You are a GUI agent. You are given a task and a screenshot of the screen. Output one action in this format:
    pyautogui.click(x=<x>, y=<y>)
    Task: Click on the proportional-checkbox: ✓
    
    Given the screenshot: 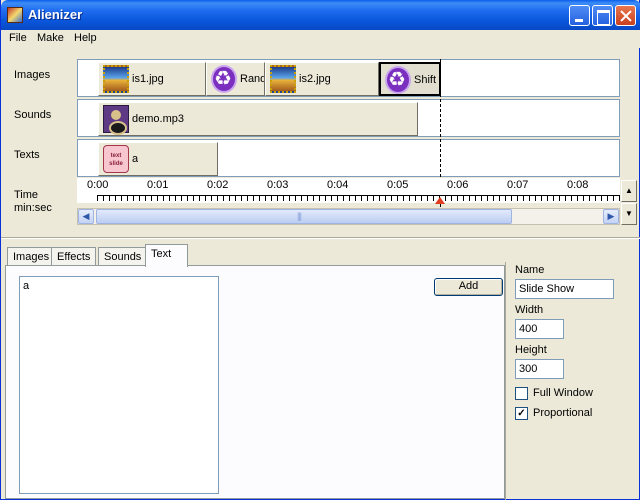 What is the action you would take?
    pyautogui.click(x=521, y=413)
    